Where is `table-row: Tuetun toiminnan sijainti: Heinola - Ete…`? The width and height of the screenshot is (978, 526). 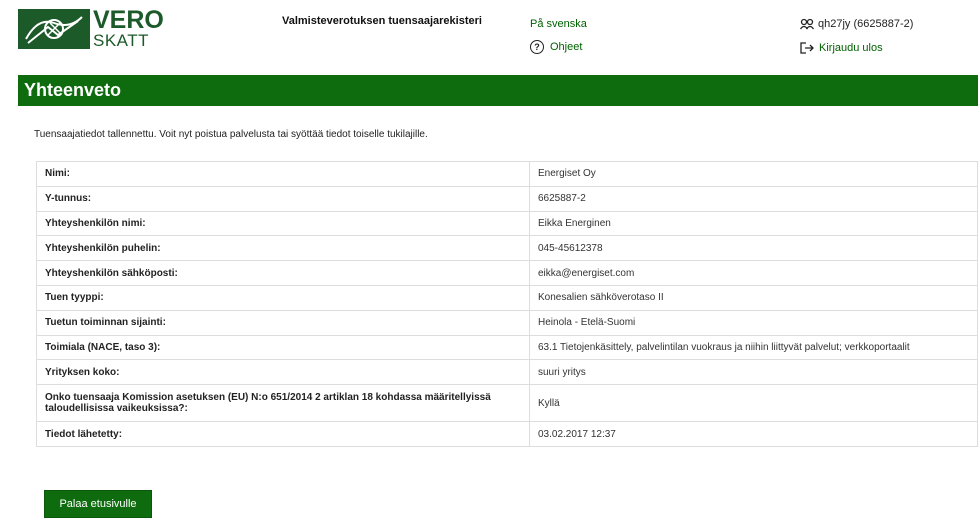 table-row: Tuetun toiminnan sijainti: Heinola - Ete… is located at coordinates (507, 322).